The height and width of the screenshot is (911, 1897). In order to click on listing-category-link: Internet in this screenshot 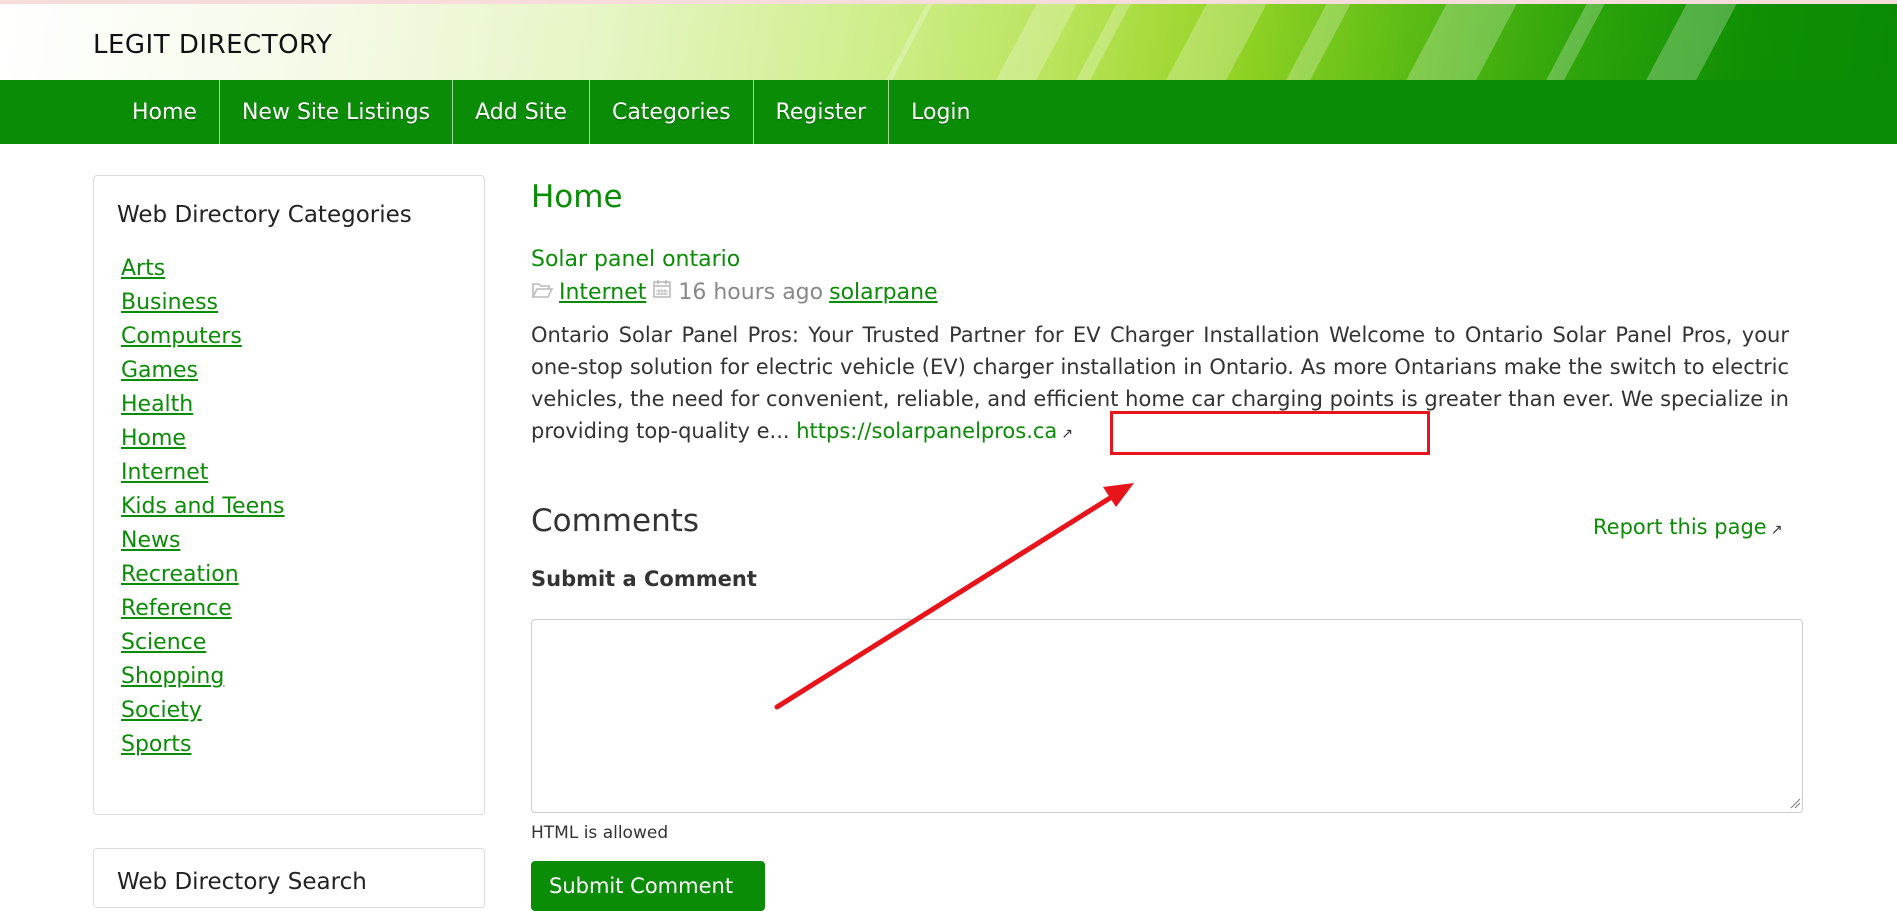, I will do `click(602, 292)`.